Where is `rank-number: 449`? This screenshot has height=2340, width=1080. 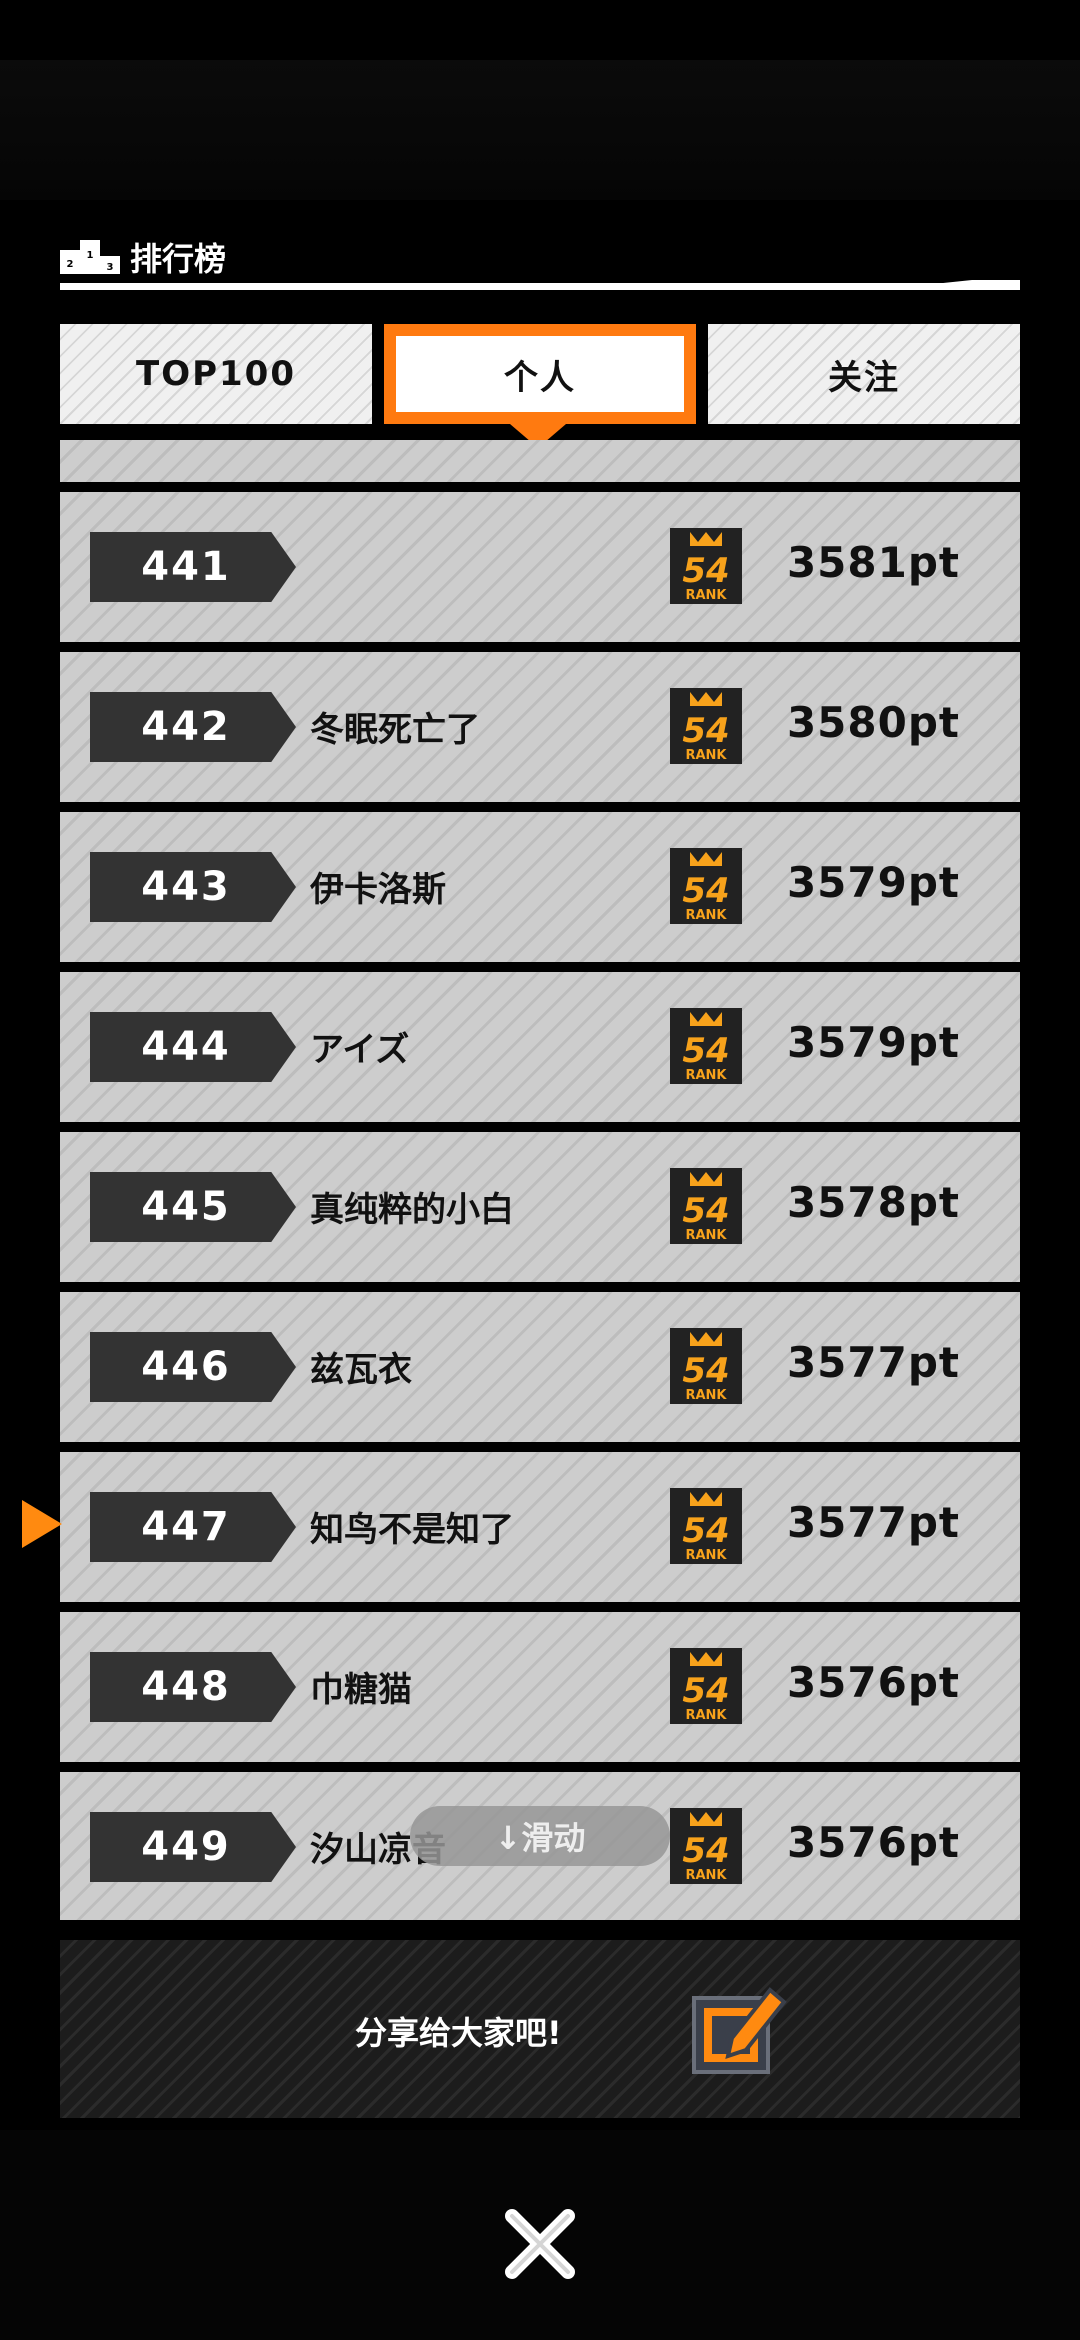 rank-number: 449 is located at coordinates (193, 1847).